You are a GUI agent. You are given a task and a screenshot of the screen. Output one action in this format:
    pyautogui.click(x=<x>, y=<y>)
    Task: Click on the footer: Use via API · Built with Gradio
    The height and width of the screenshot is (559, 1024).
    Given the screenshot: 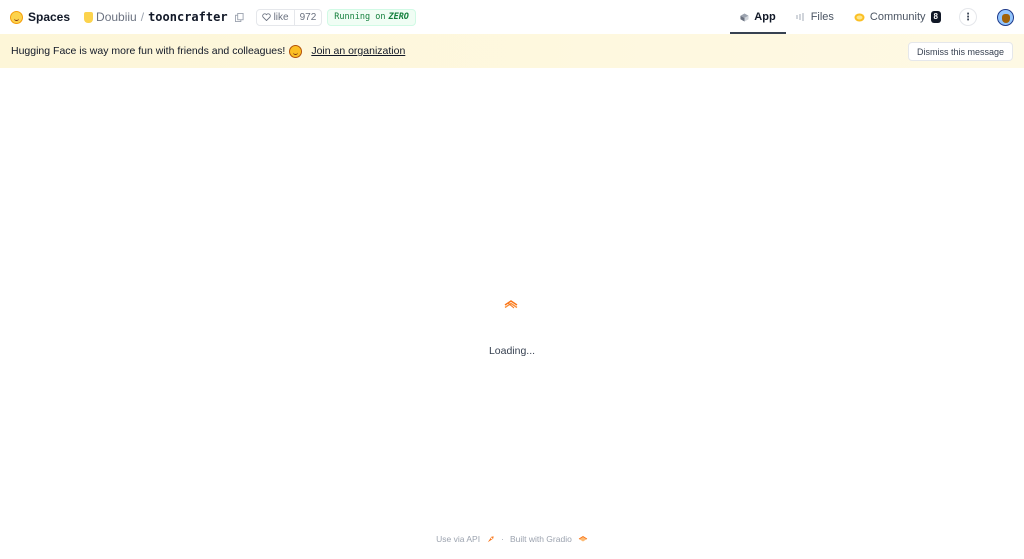 What is the action you would take?
    pyautogui.click(x=512, y=539)
    